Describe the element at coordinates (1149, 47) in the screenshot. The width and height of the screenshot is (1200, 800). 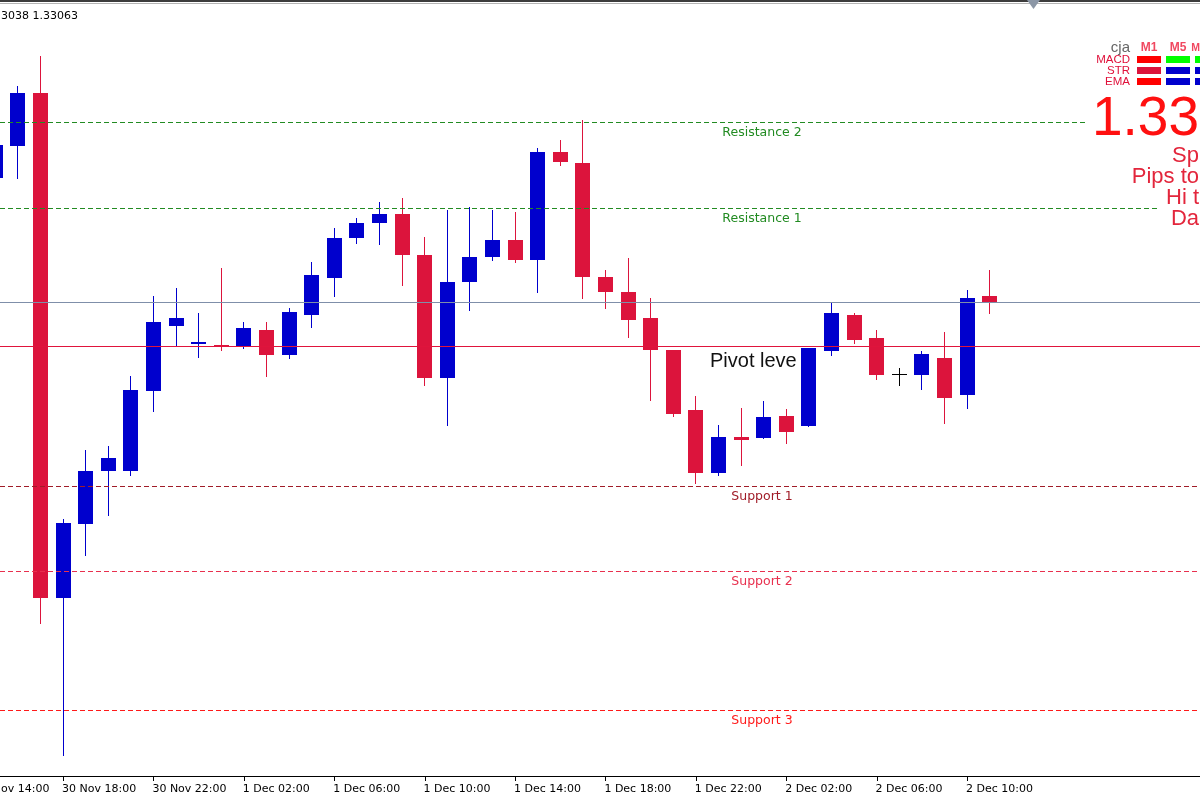
I see `timeframe-label: M1` at that location.